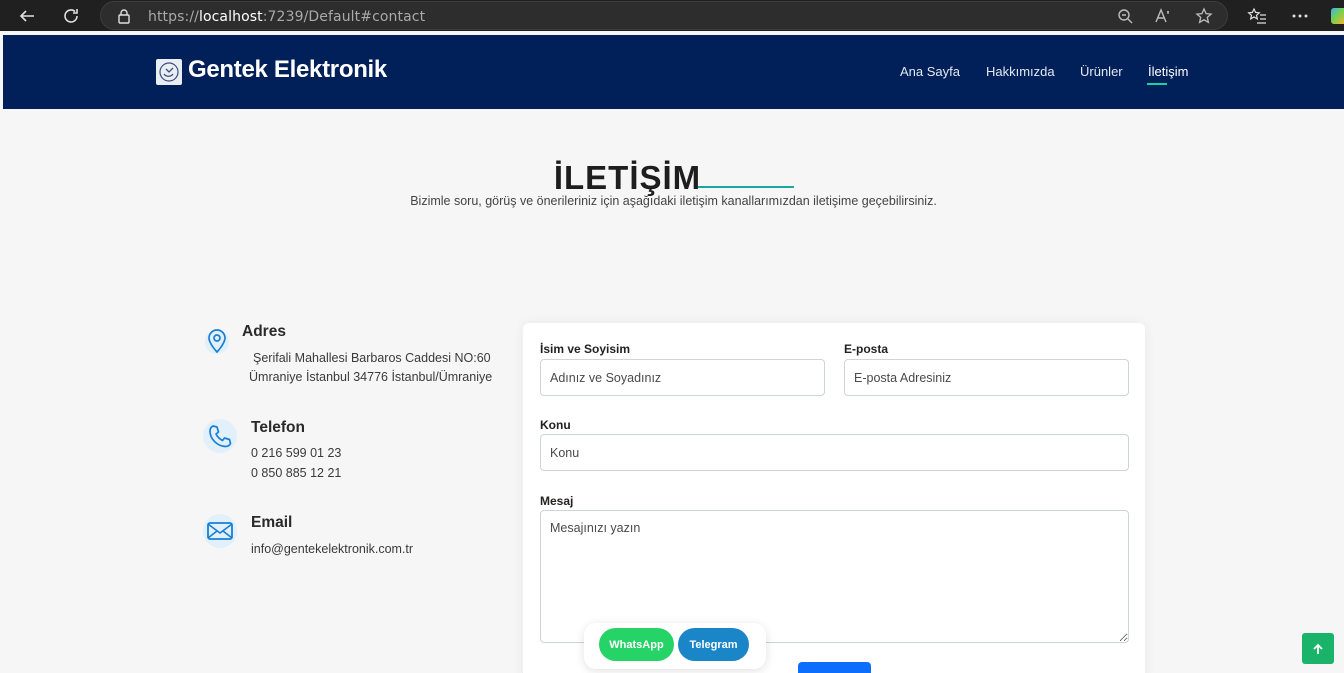 Image resolution: width=1344 pixels, height=673 pixels. Describe the element at coordinates (1020, 71) in the screenshot. I see `nav-about: Hakkımızda` at that location.